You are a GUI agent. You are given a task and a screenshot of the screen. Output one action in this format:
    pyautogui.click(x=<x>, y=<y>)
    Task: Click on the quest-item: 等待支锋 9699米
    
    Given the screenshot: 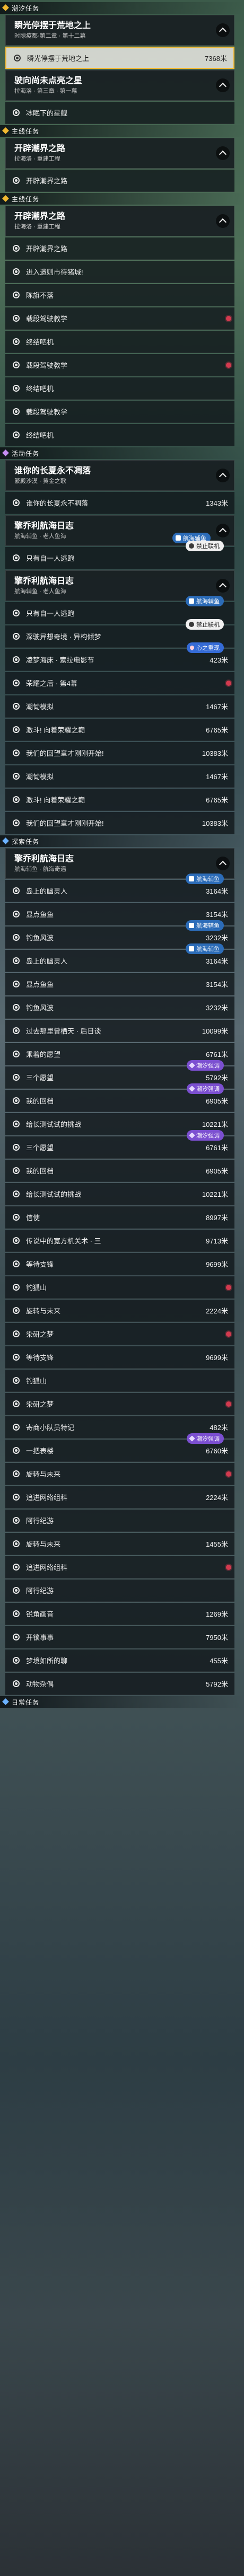 What is the action you would take?
    pyautogui.click(x=120, y=1357)
    